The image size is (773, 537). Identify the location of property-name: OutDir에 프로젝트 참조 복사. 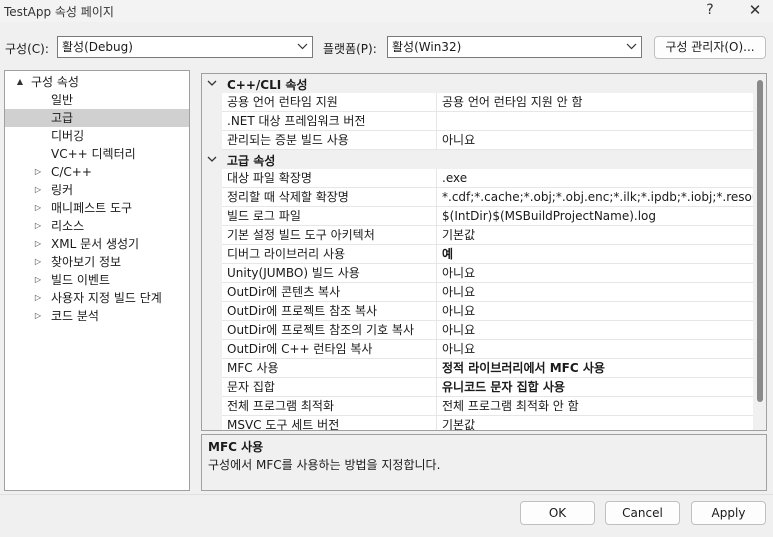
(329, 311).